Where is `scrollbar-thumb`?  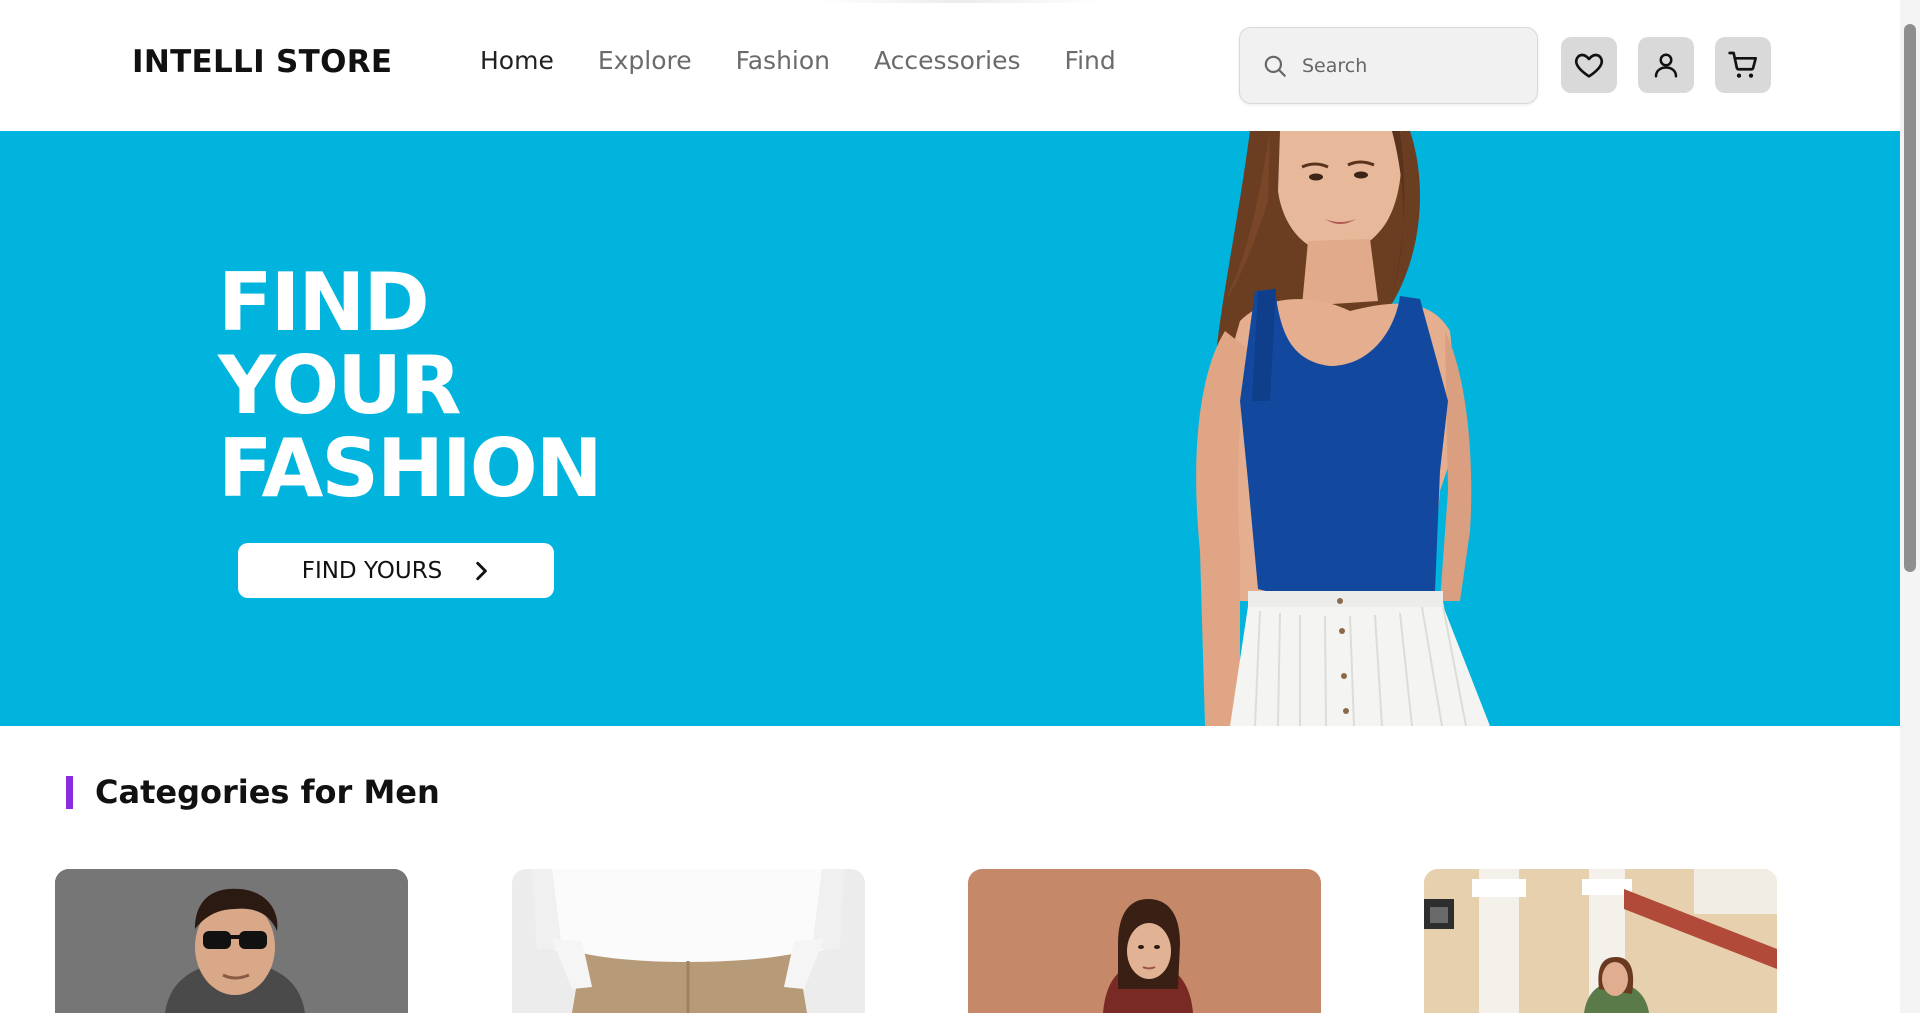
scrollbar-thumb is located at coordinates (1910, 298).